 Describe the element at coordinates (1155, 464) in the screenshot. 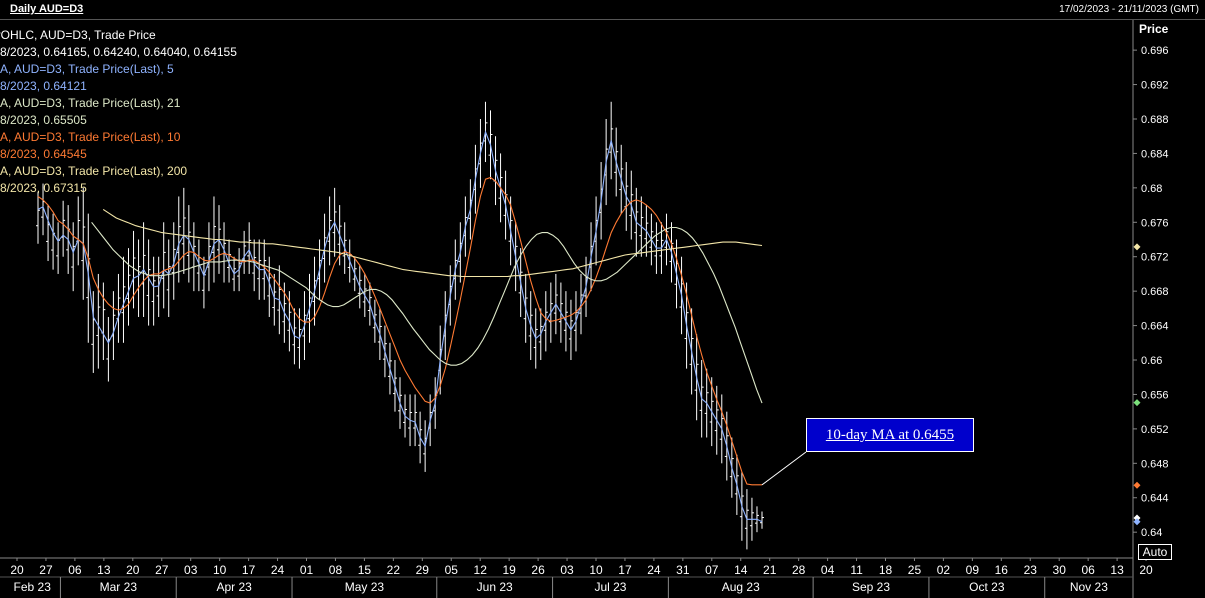

I see `y-tick-label: 0.648` at that location.